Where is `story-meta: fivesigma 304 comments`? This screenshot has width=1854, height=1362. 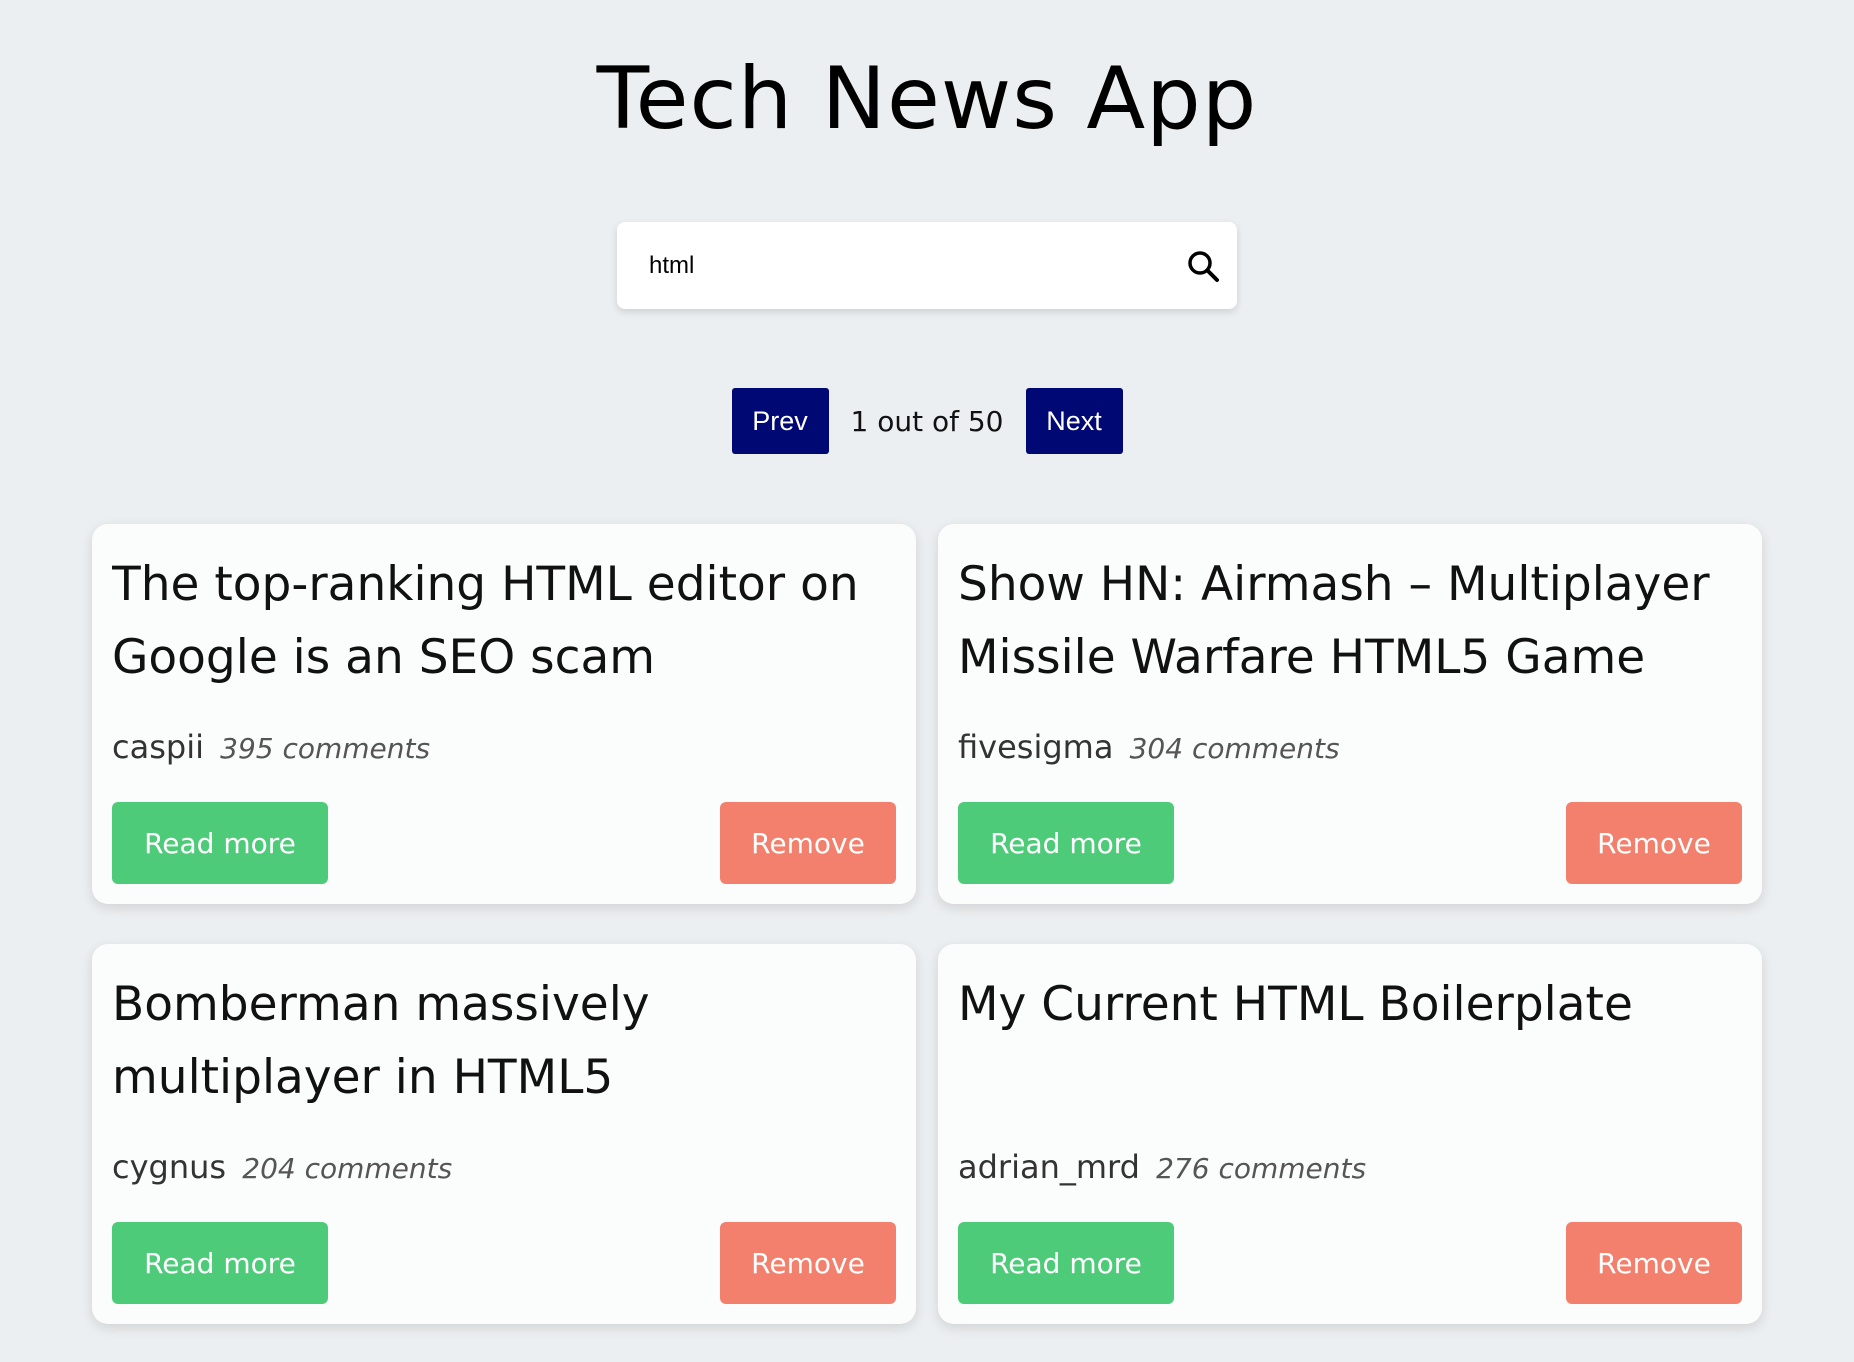 story-meta: fivesigma 304 comments is located at coordinates (1350, 747).